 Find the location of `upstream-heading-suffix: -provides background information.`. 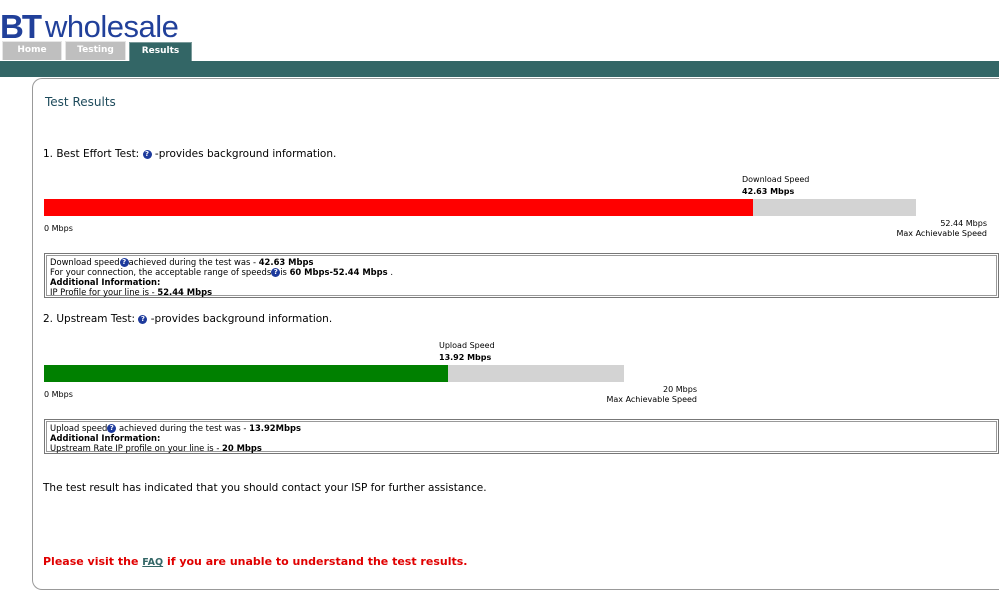

upstream-heading-suffix: -provides background information. is located at coordinates (241, 319).